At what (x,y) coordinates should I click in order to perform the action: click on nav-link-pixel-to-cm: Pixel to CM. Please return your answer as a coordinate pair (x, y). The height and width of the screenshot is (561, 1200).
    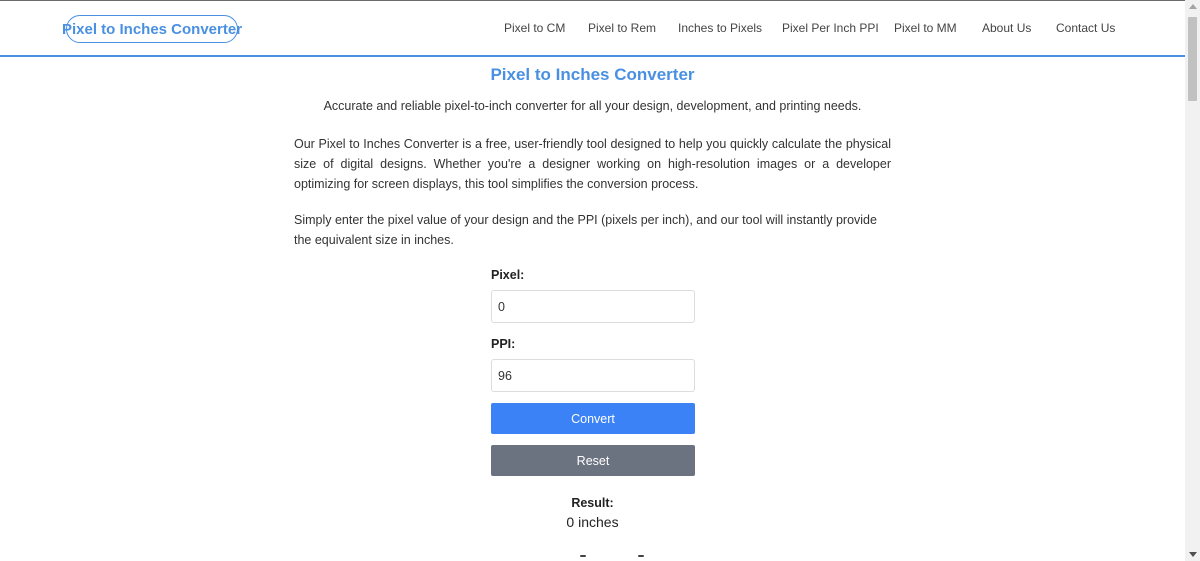
    Looking at the image, I should click on (534, 28).